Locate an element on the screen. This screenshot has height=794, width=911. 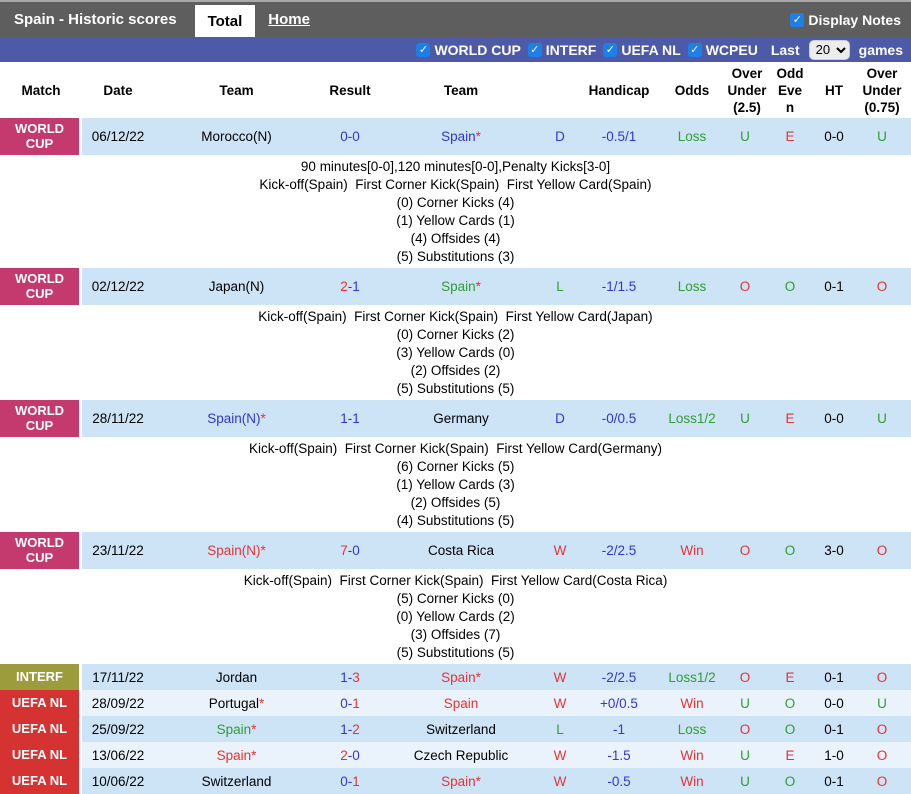
home-team-name: Jordan is located at coordinates (236, 677).